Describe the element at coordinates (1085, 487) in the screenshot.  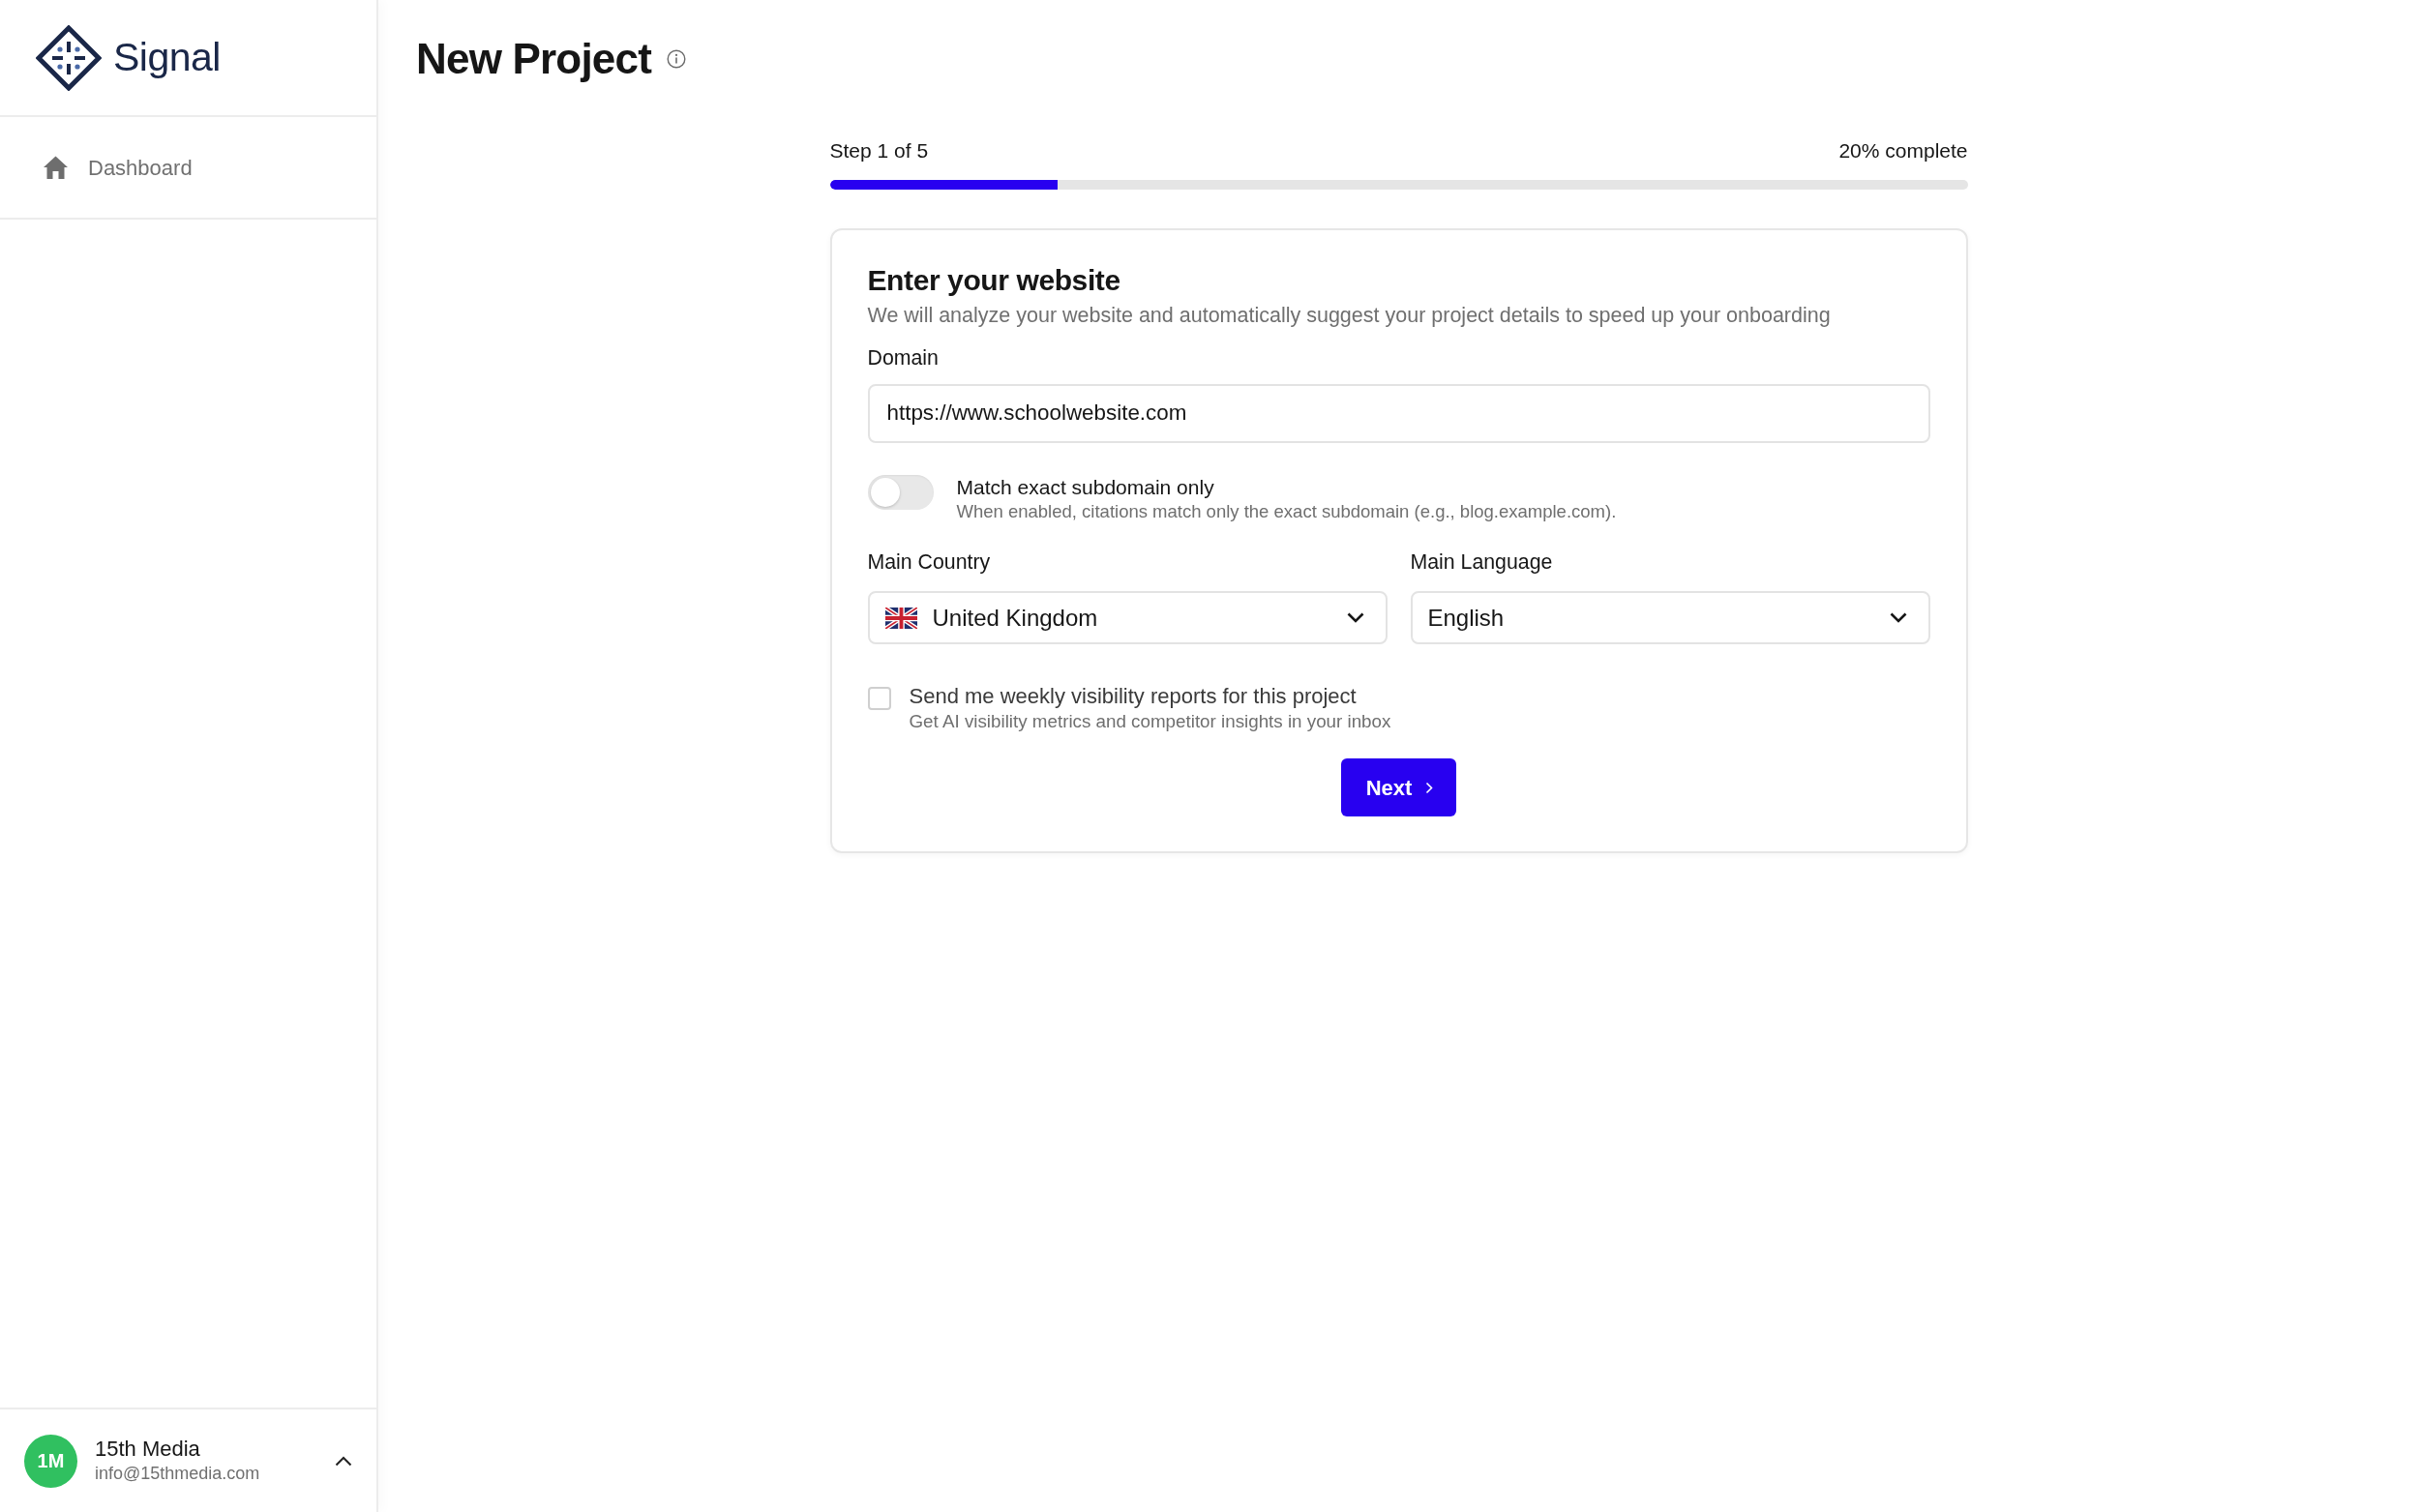
I see `toggle-label: Match exact subdomain only` at that location.